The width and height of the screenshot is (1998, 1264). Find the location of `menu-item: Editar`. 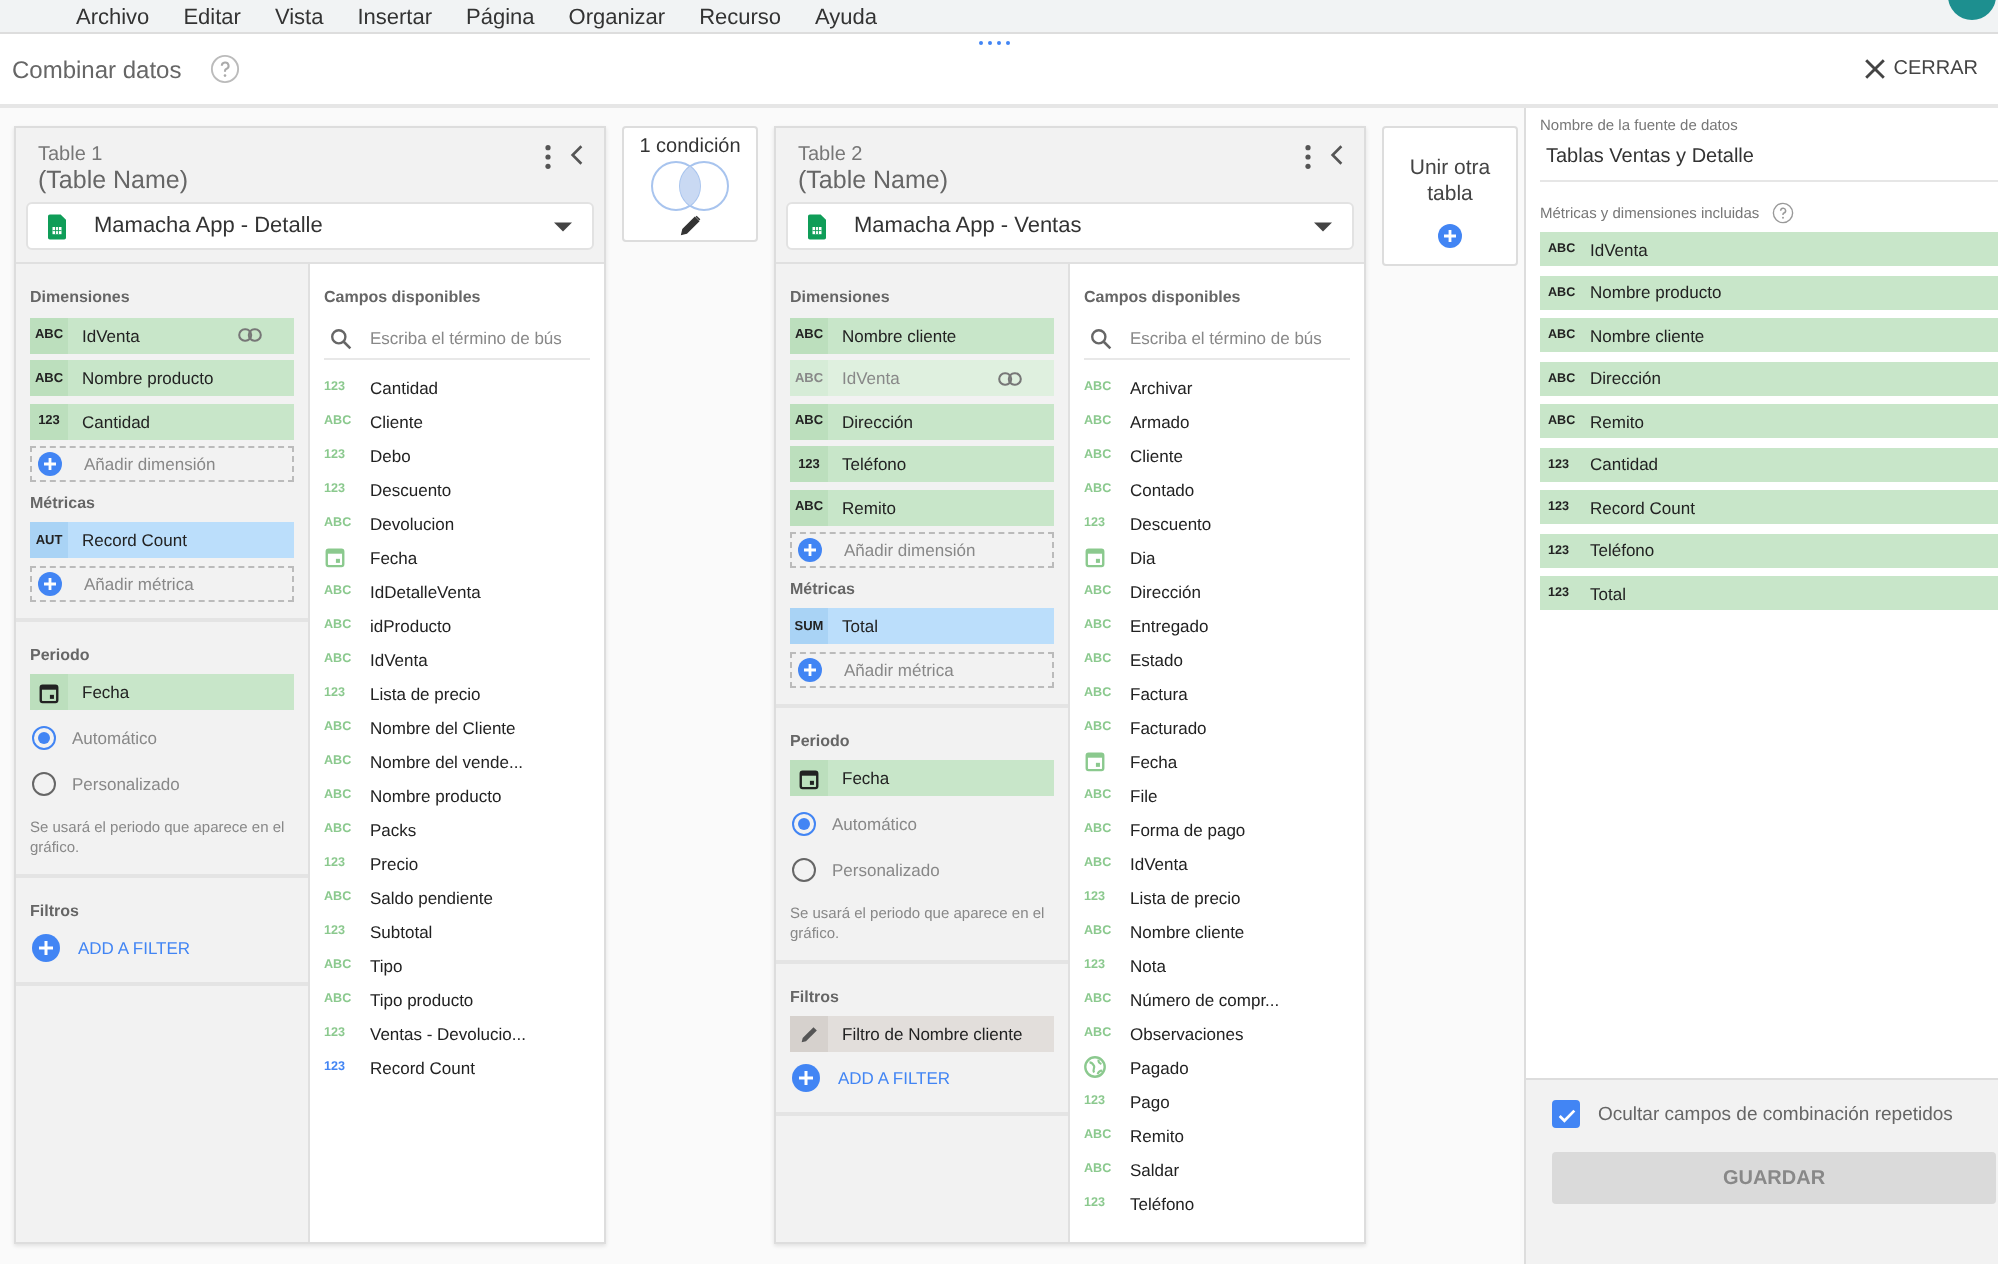

menu-item: Editar is located at coordinates (212, 19).